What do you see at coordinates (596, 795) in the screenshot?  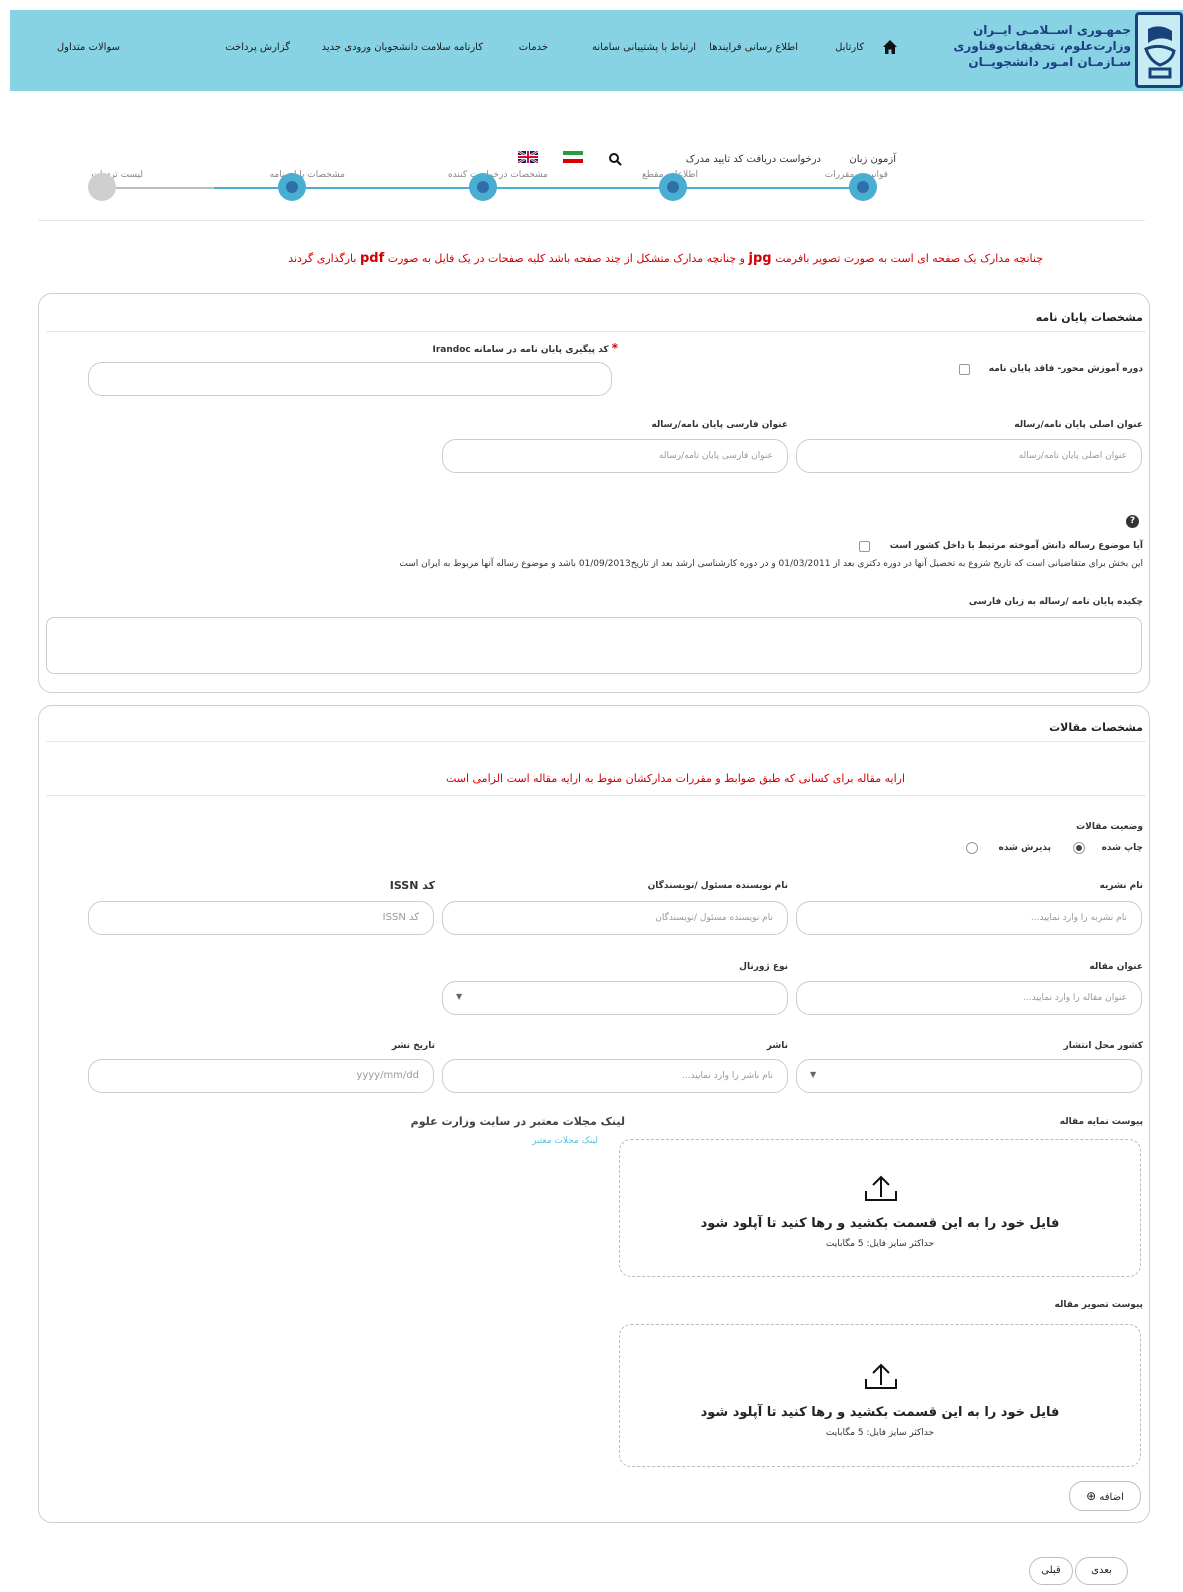 I see `articles-notice-divider` at bounding box center [596, 795].